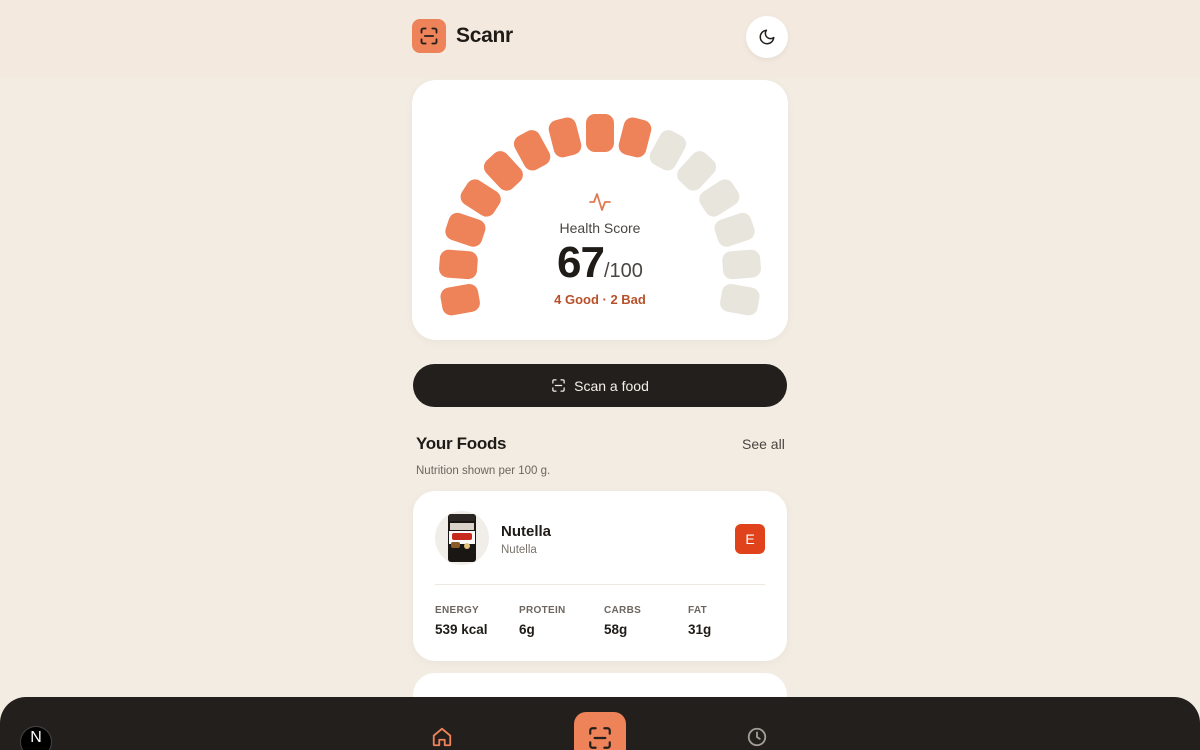  What do you see at coordinates (461, 443) in the screenshot?
I see `your-foods-heading: Your Foods` at bounding box center [461, 443].